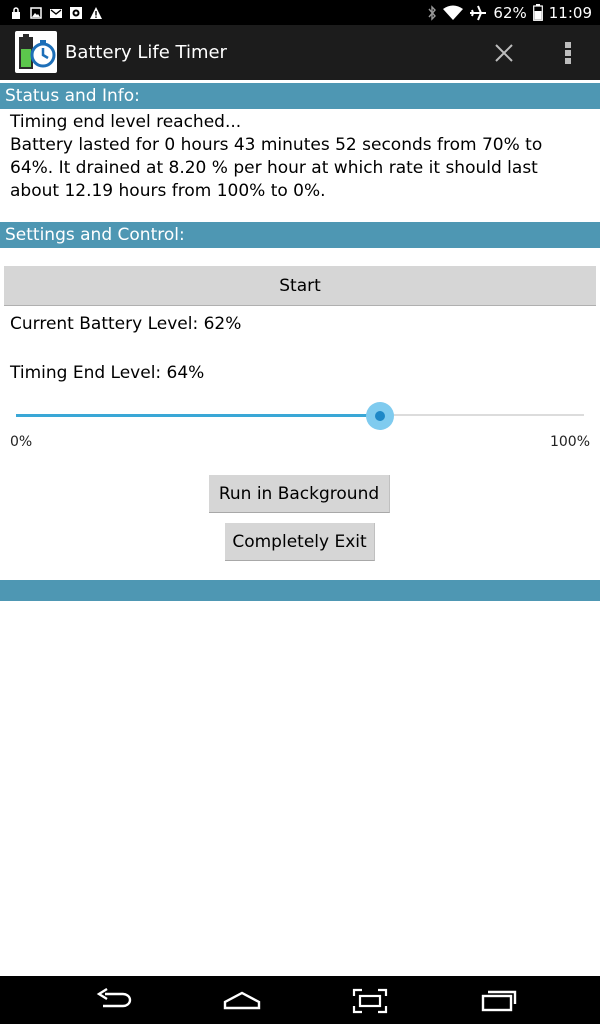 This screenshot has width=600, height=1024. Describe the element at coordinates (300, 12) in the screenshot. I see `status-bar: 62% 11:09` at that location.